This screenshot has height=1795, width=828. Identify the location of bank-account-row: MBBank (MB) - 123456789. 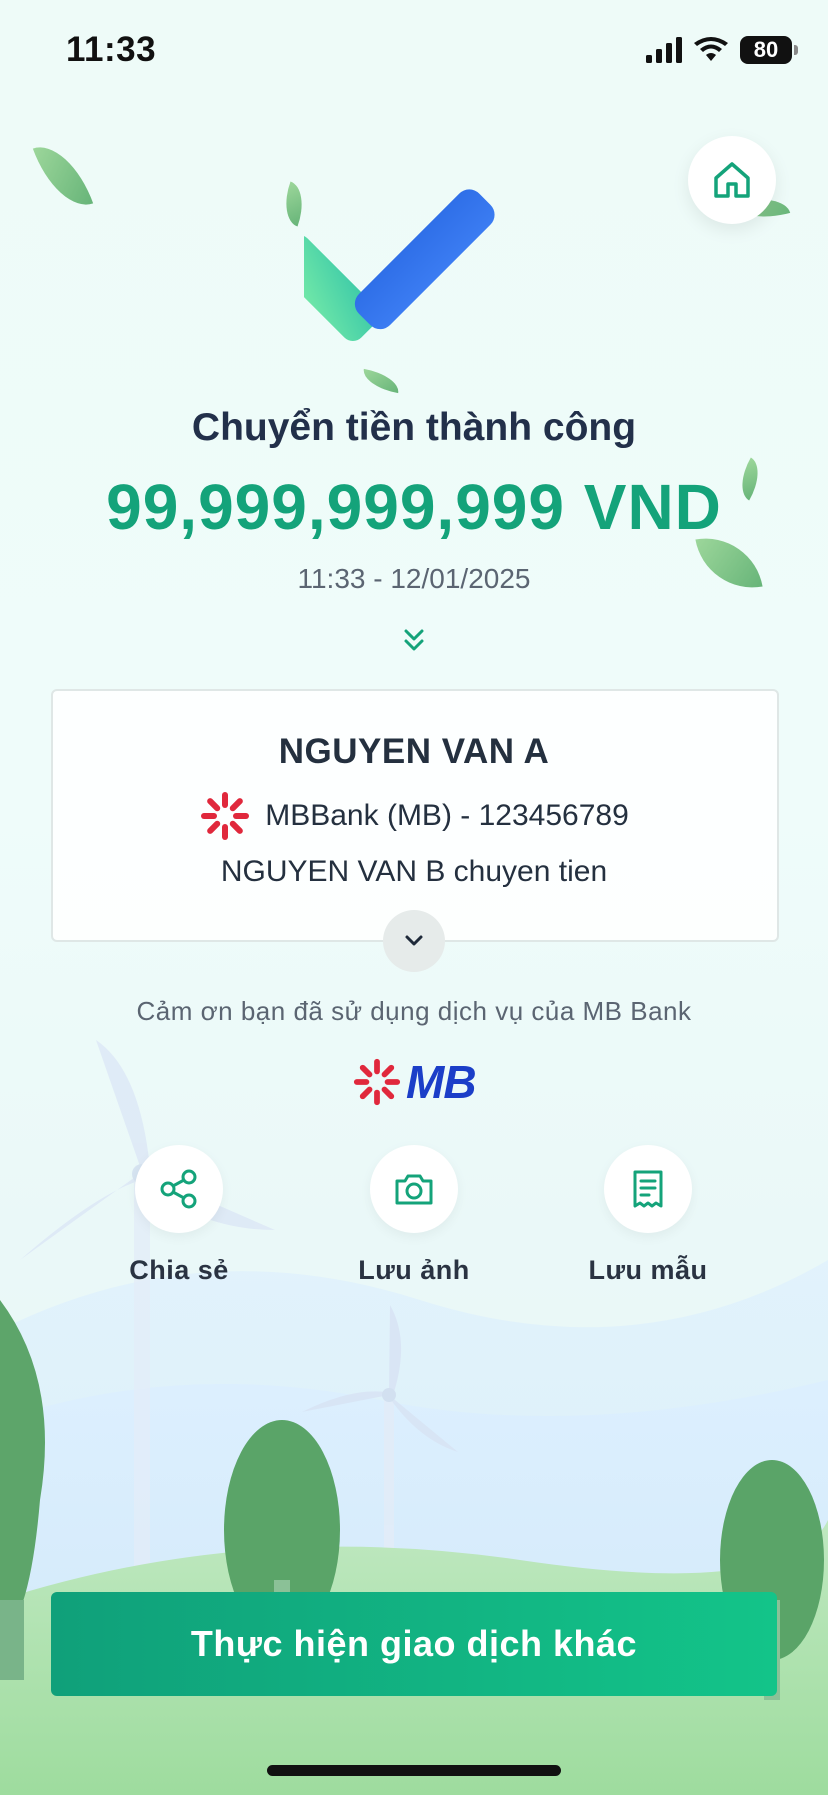
(414, 816).